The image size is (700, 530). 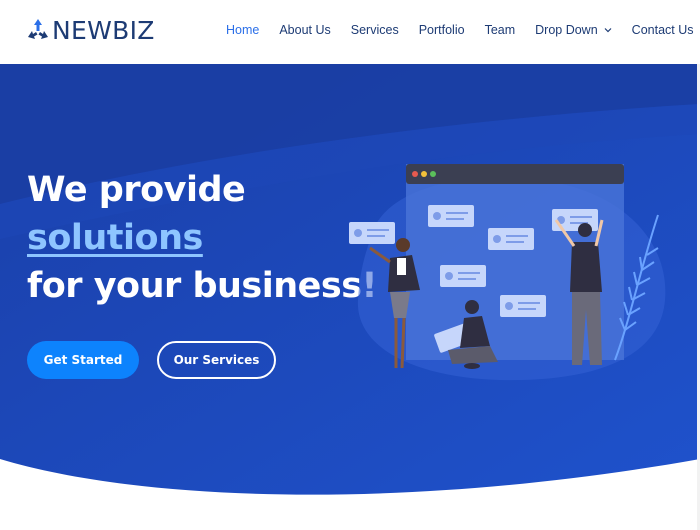 What do you see at coordinates (103, 30) in the screenshot?
I see `brand-name: NEWBIZ` at bounding box center [103, 30].